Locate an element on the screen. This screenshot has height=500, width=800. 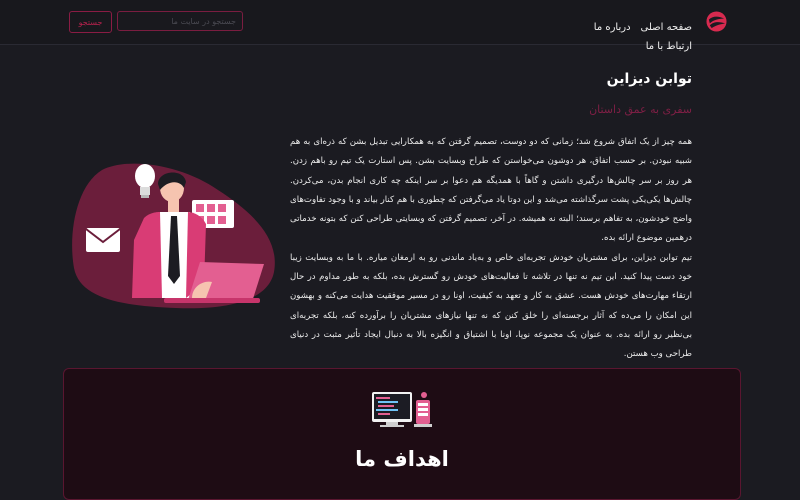
nav-link-contact: ارتباط با ما is located at coordinates (669, 46).